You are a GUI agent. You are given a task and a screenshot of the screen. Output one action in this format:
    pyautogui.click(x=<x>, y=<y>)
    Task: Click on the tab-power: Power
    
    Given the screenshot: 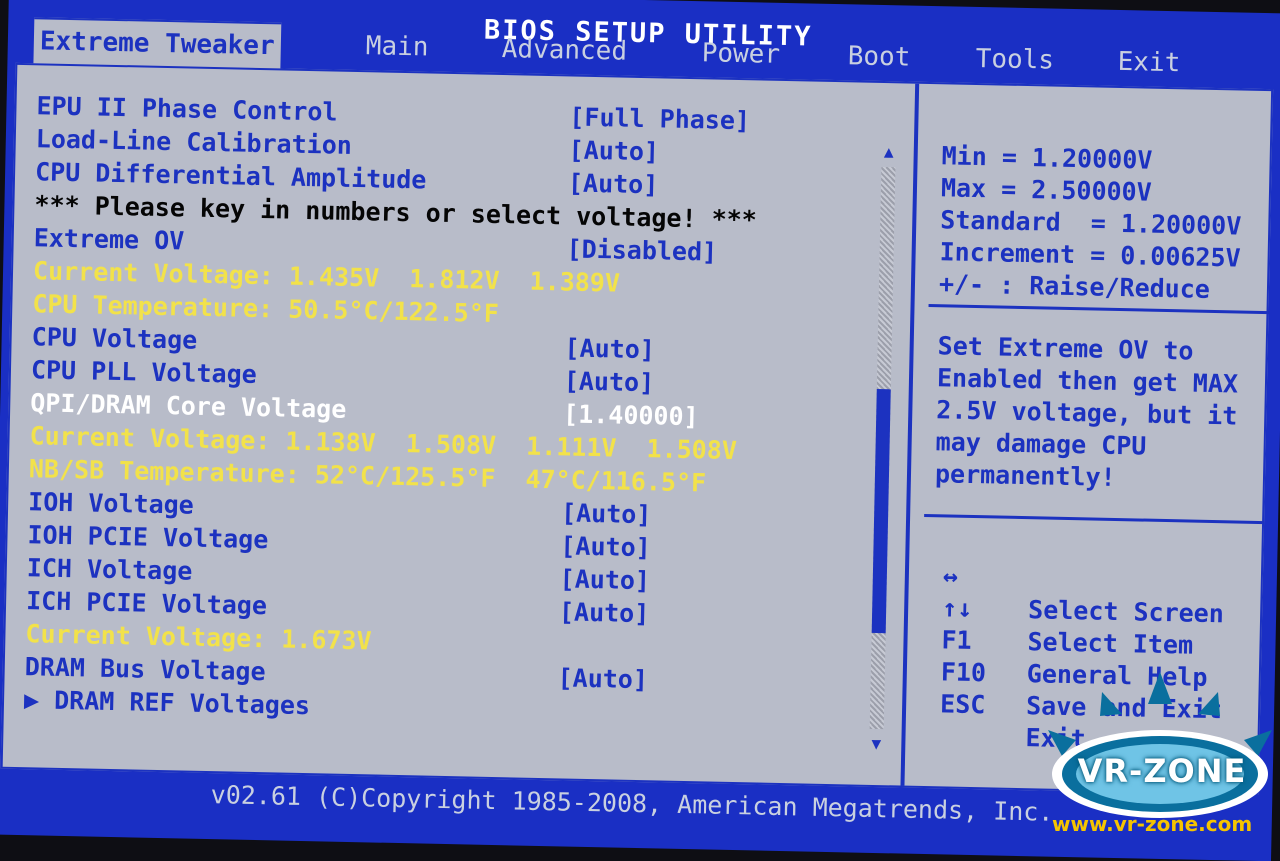 What is the action you would take?
    pyautogui.click(x=740, y=54)
    